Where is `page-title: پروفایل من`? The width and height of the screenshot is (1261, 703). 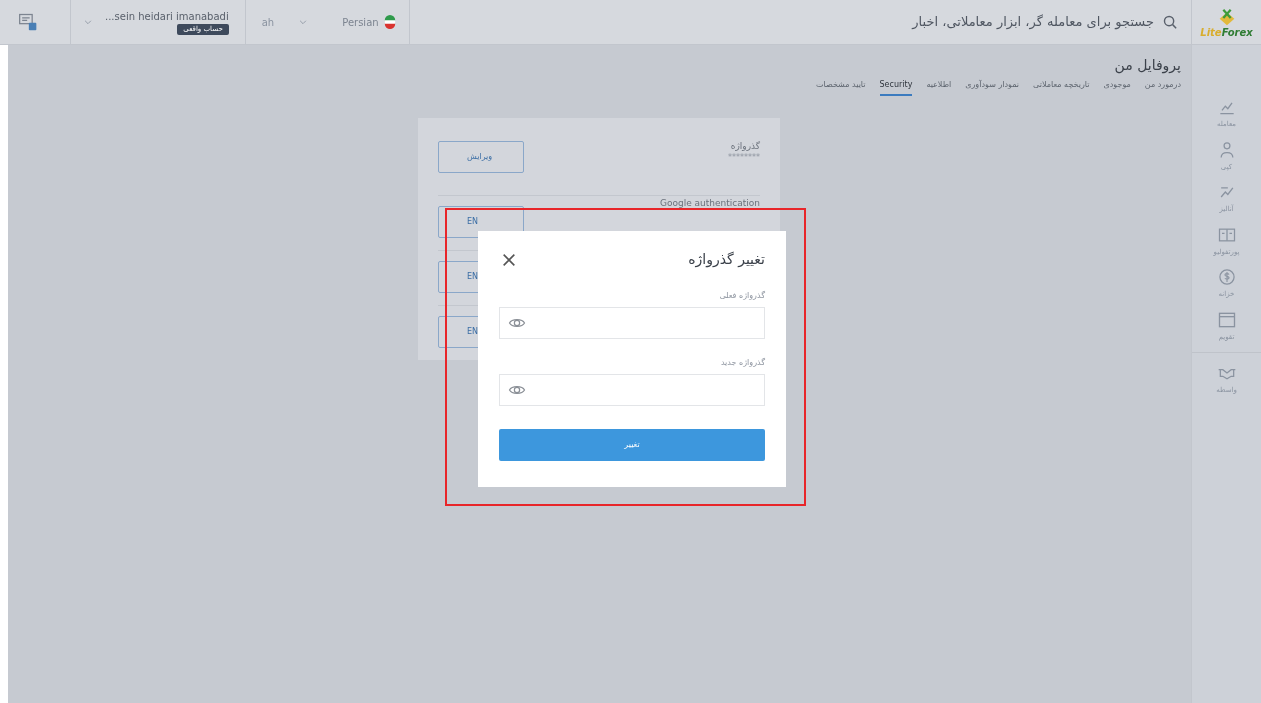 page-title: پروفایل من is located at coordinates (1147, 66).